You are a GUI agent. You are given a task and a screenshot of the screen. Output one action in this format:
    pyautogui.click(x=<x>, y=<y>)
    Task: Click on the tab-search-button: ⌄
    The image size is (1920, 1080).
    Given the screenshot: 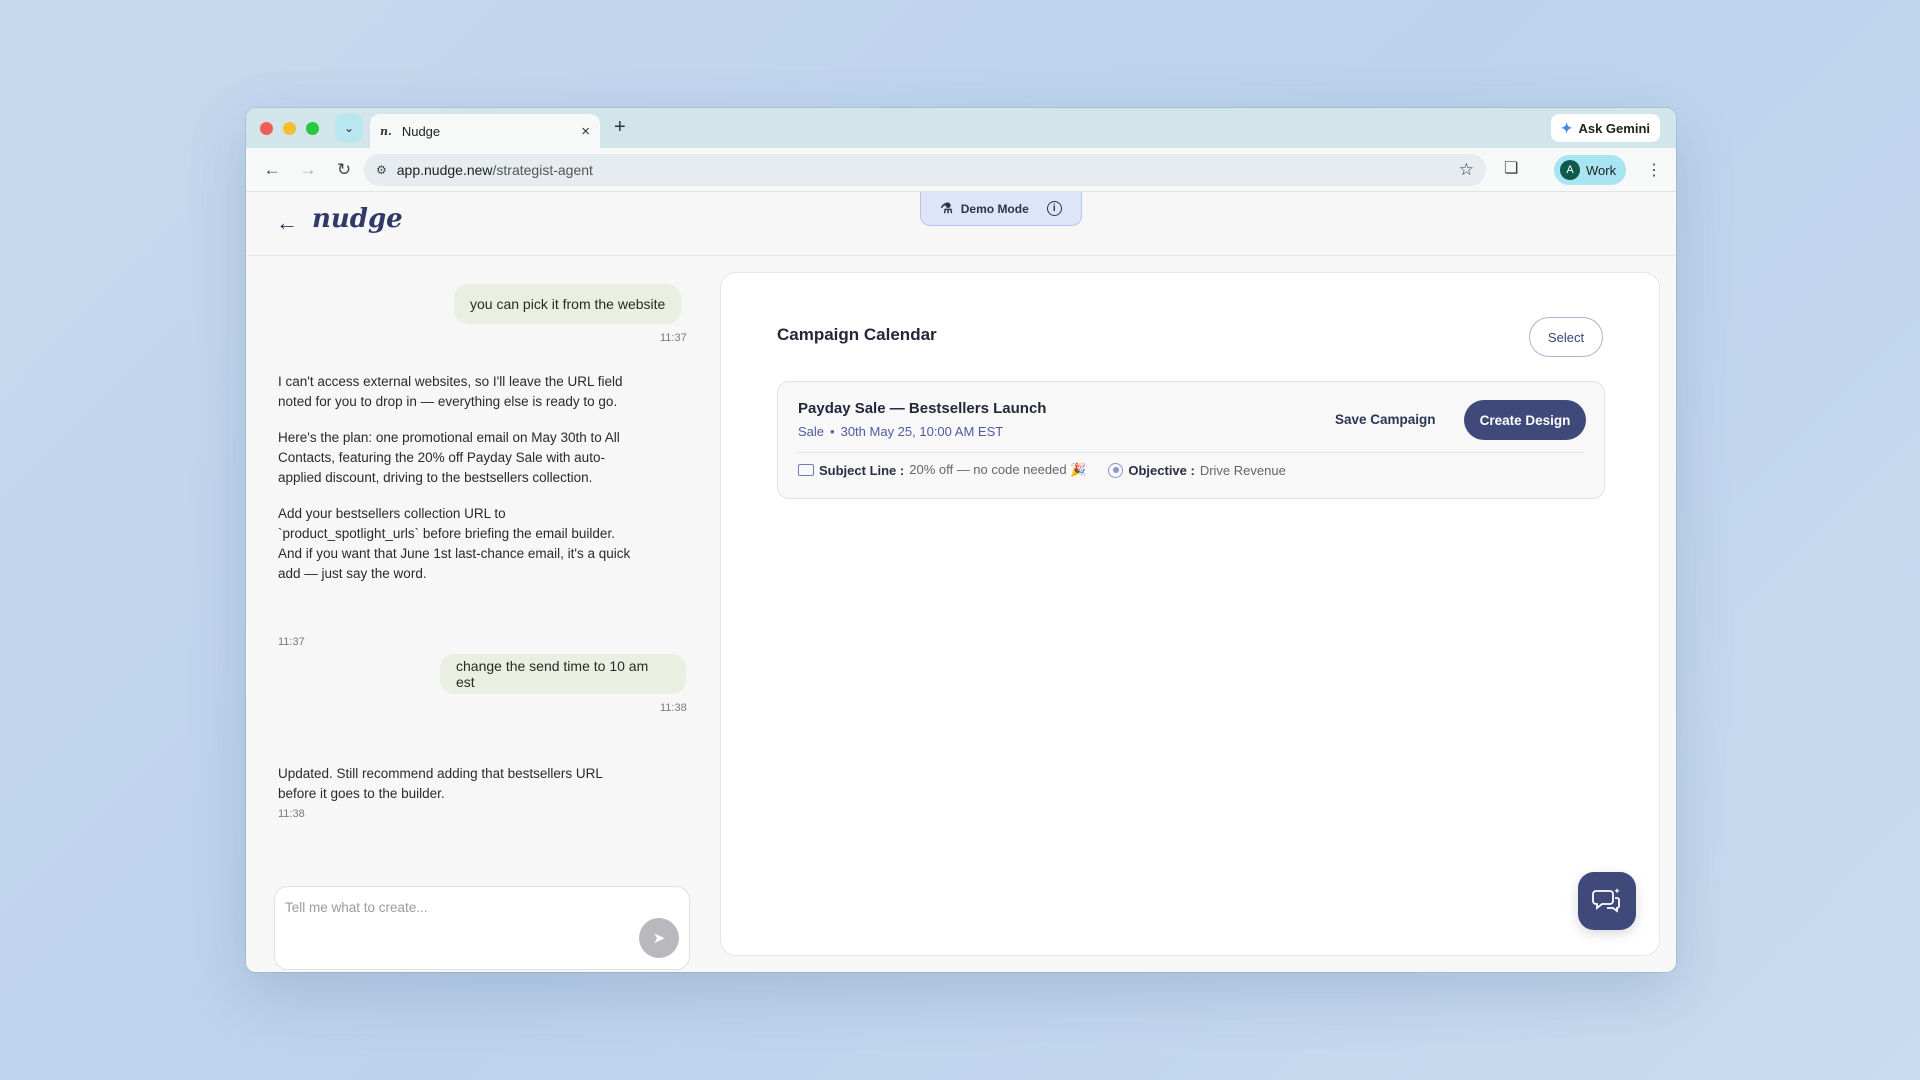 What is the action you would take?
    pyautogui.click(x=349, y=128)
    